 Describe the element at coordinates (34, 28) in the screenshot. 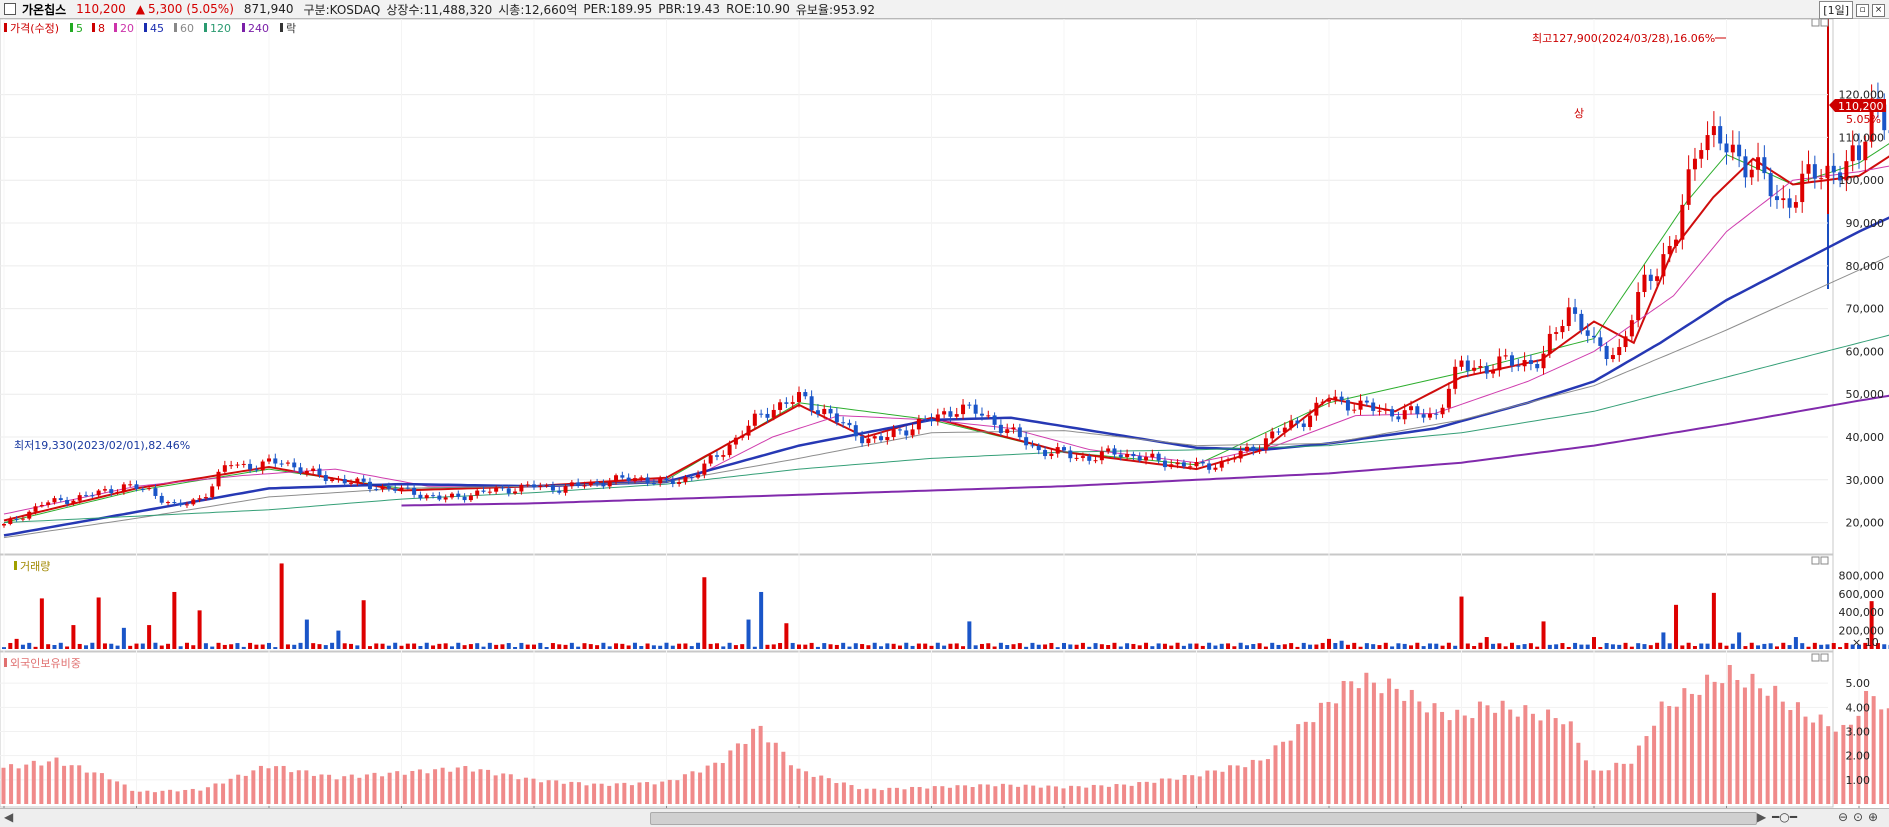

I see `legend-price: 가격(수정)` at that location.